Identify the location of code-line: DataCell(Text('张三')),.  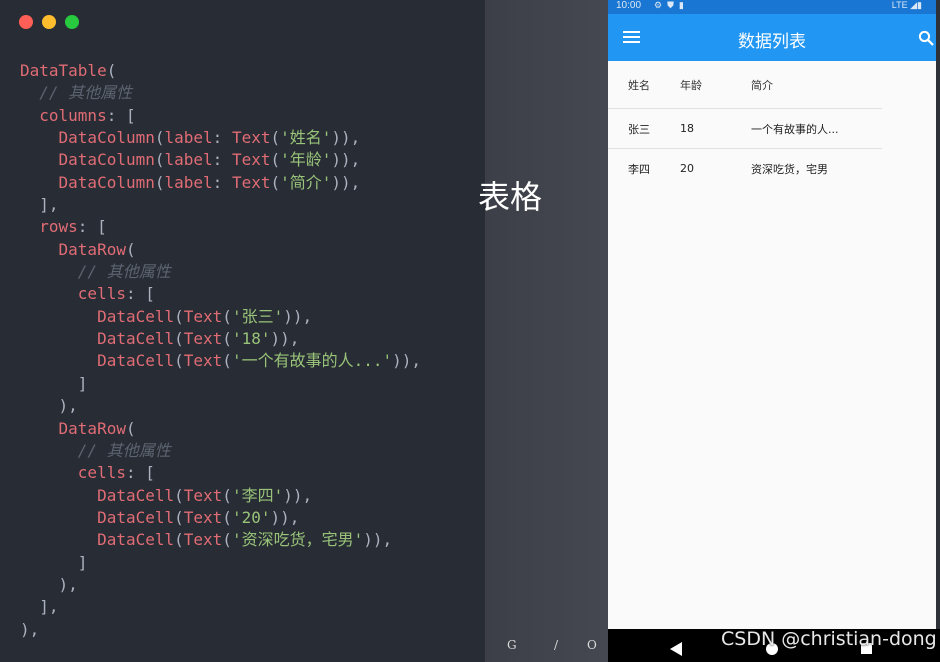
(205, 316).